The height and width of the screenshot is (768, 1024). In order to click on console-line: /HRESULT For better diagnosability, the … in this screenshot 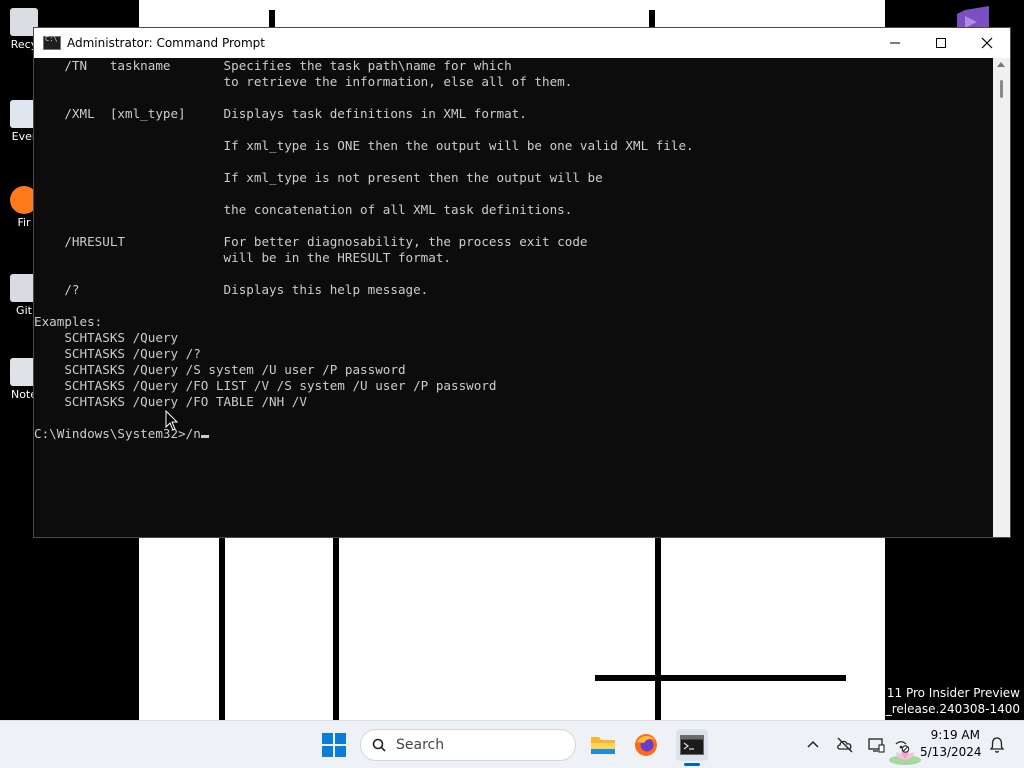, I will do `click(311, 241)`.